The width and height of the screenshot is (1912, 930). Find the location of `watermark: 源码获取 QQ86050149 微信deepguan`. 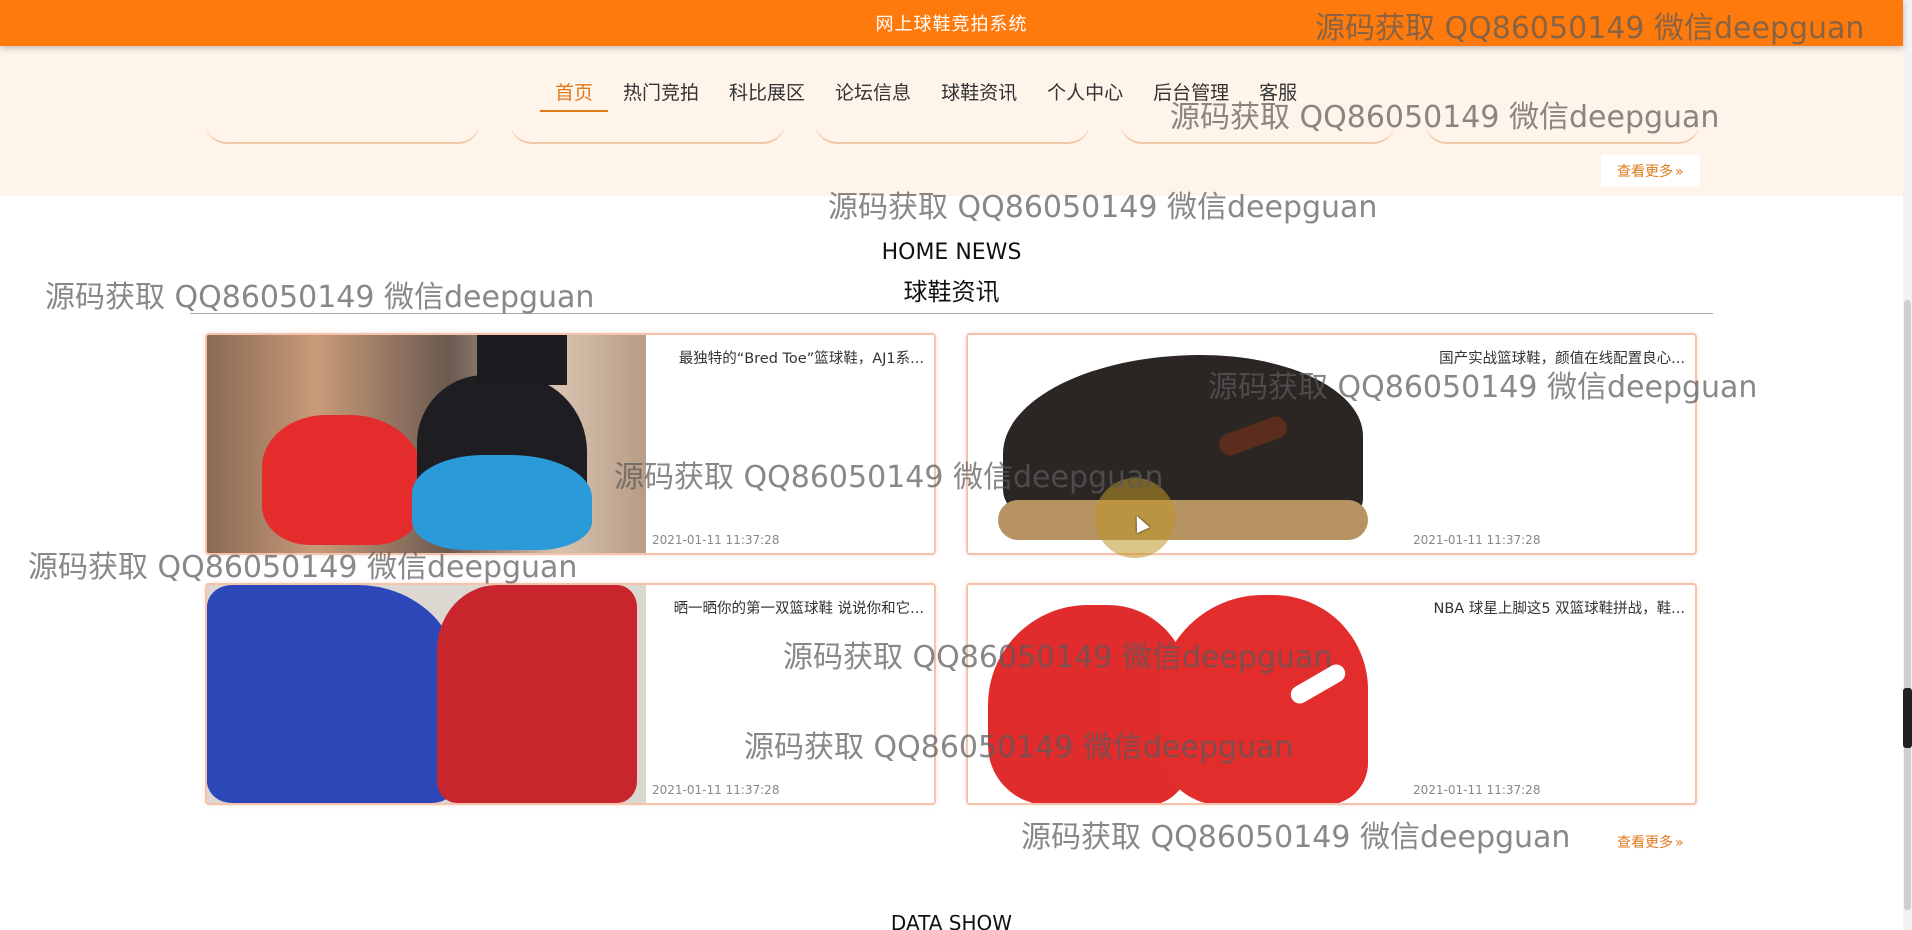

watermark: 源码获取 QQ86050149 微信deepguan is located at coordinates (1296, 837).